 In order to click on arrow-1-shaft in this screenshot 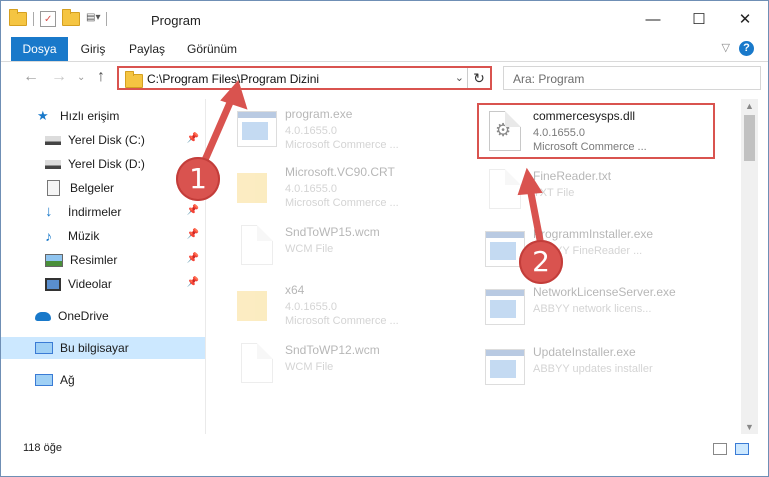, I will do `click(218, 129)`.